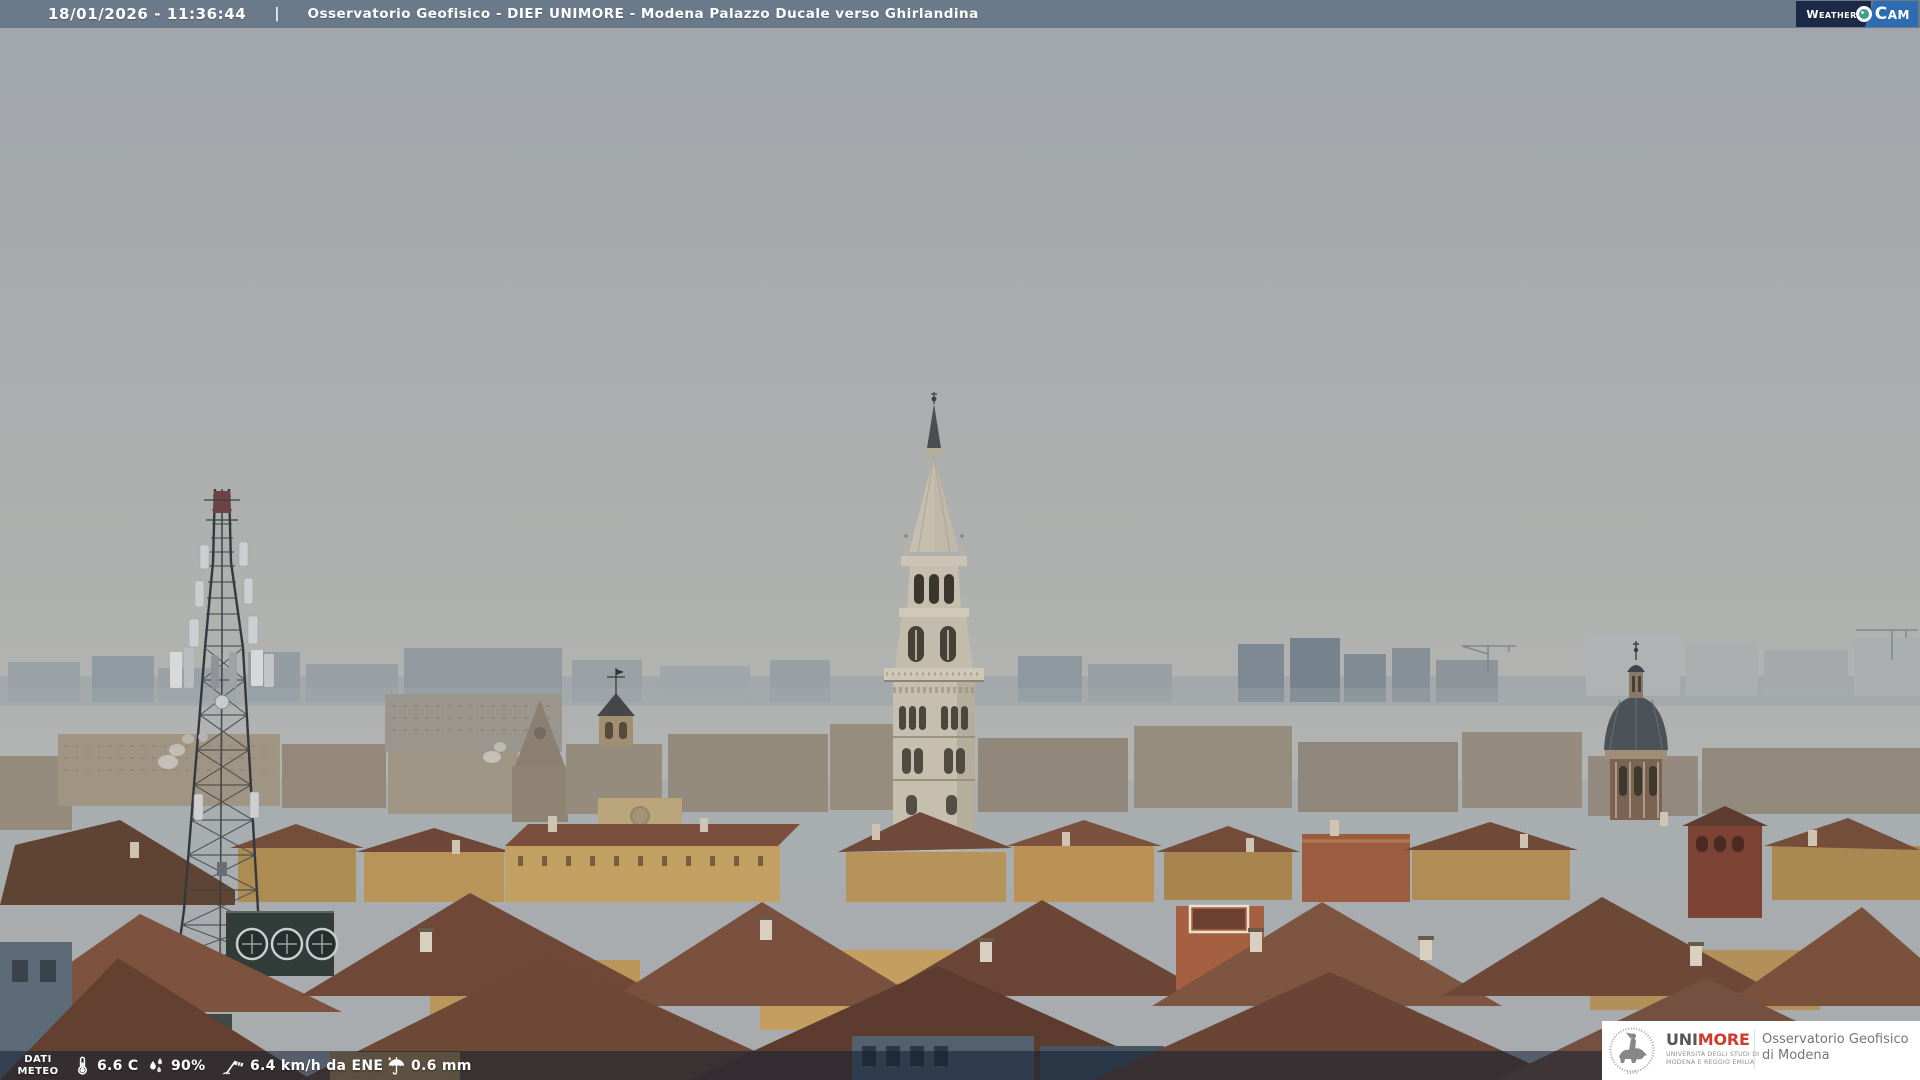  I want to click on weathercam-logo: Weather Cam, so click(1857, 14).